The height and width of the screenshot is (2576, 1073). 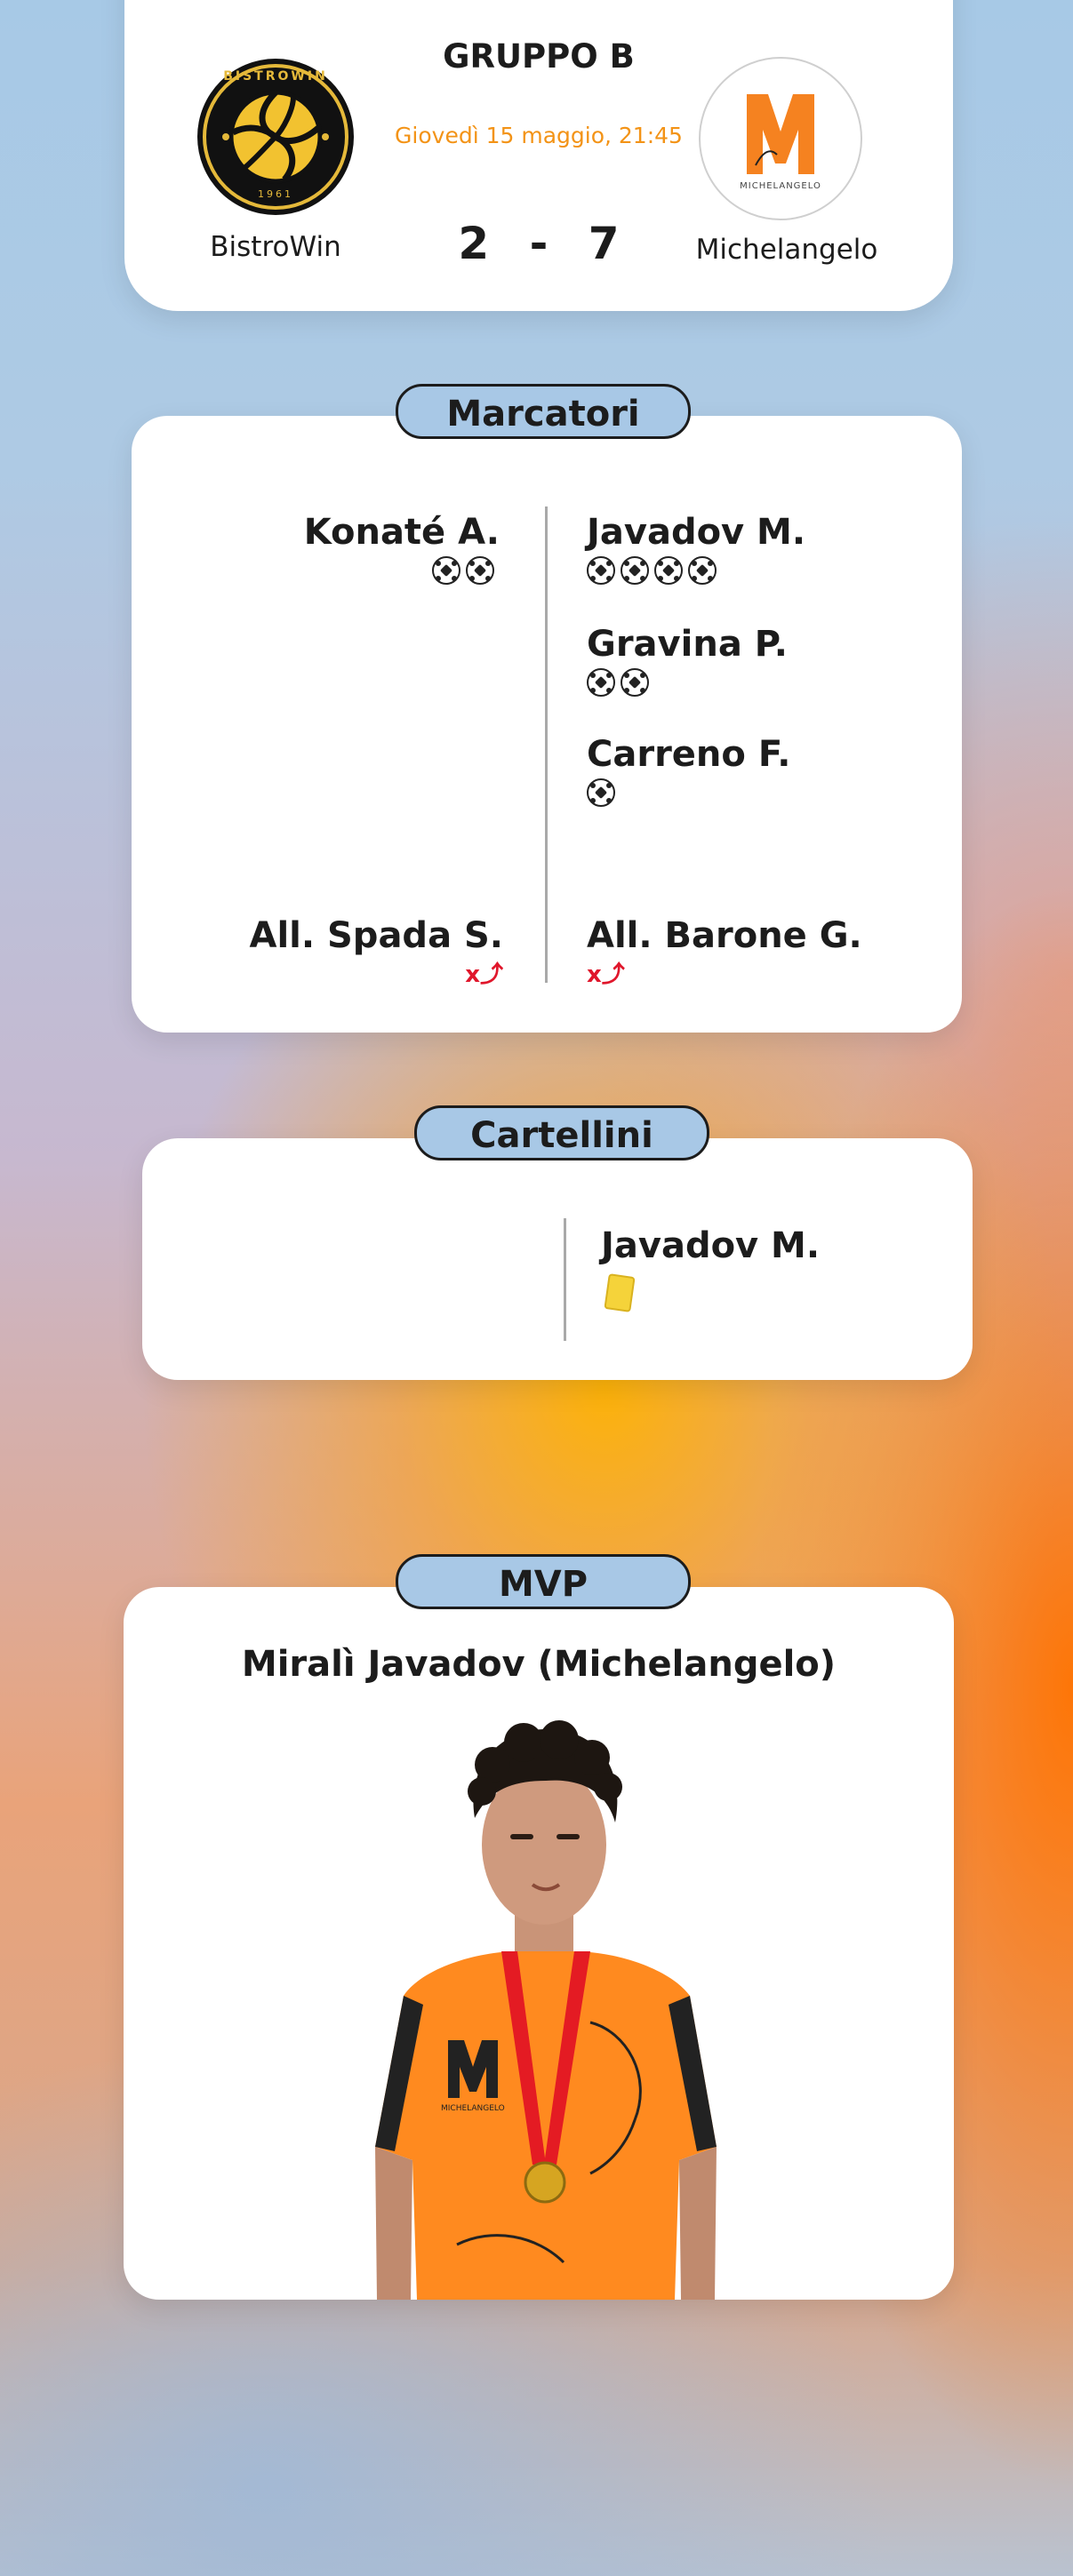 I want to click on mvp-player-name: Miralì Javadov (Michelangelo), so click(x=539, y=1665).